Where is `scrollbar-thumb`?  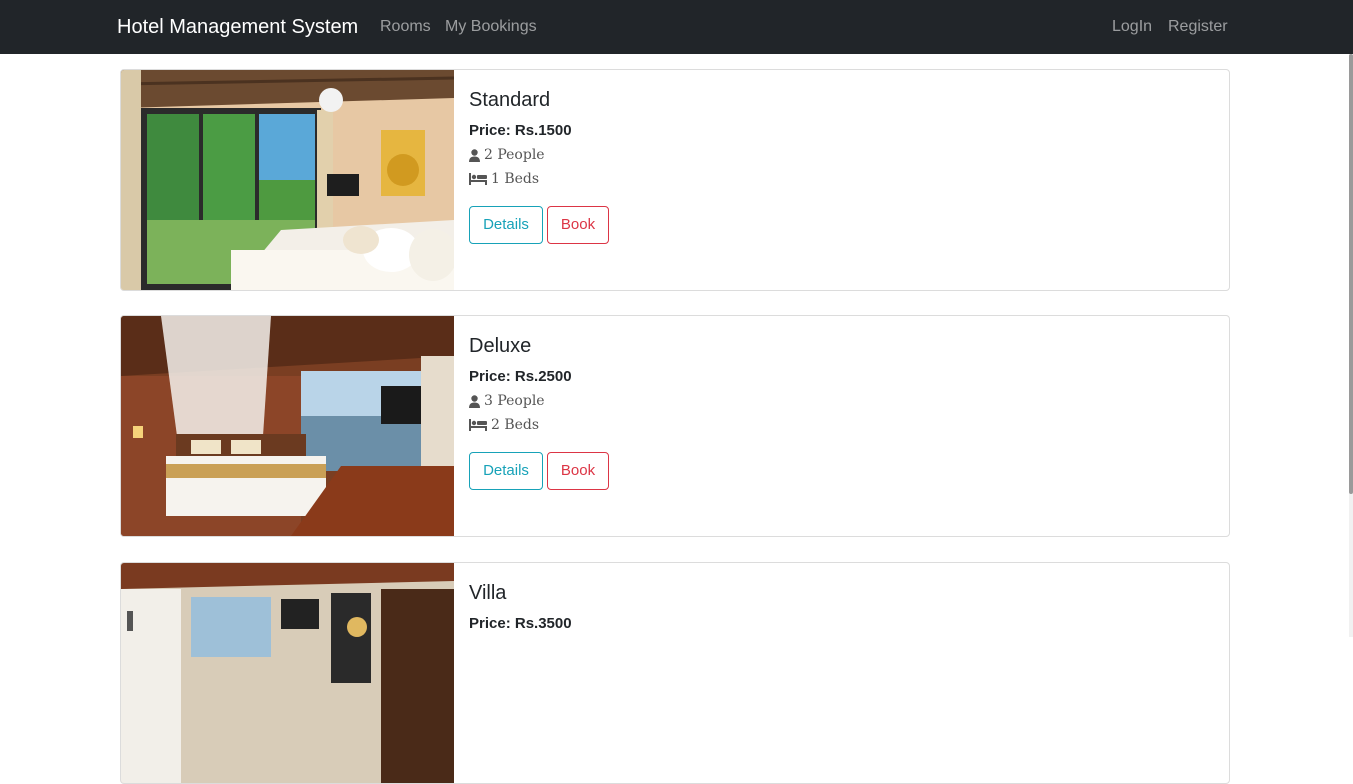 scrollbar-thumb is located at coordinates (1351, 274).